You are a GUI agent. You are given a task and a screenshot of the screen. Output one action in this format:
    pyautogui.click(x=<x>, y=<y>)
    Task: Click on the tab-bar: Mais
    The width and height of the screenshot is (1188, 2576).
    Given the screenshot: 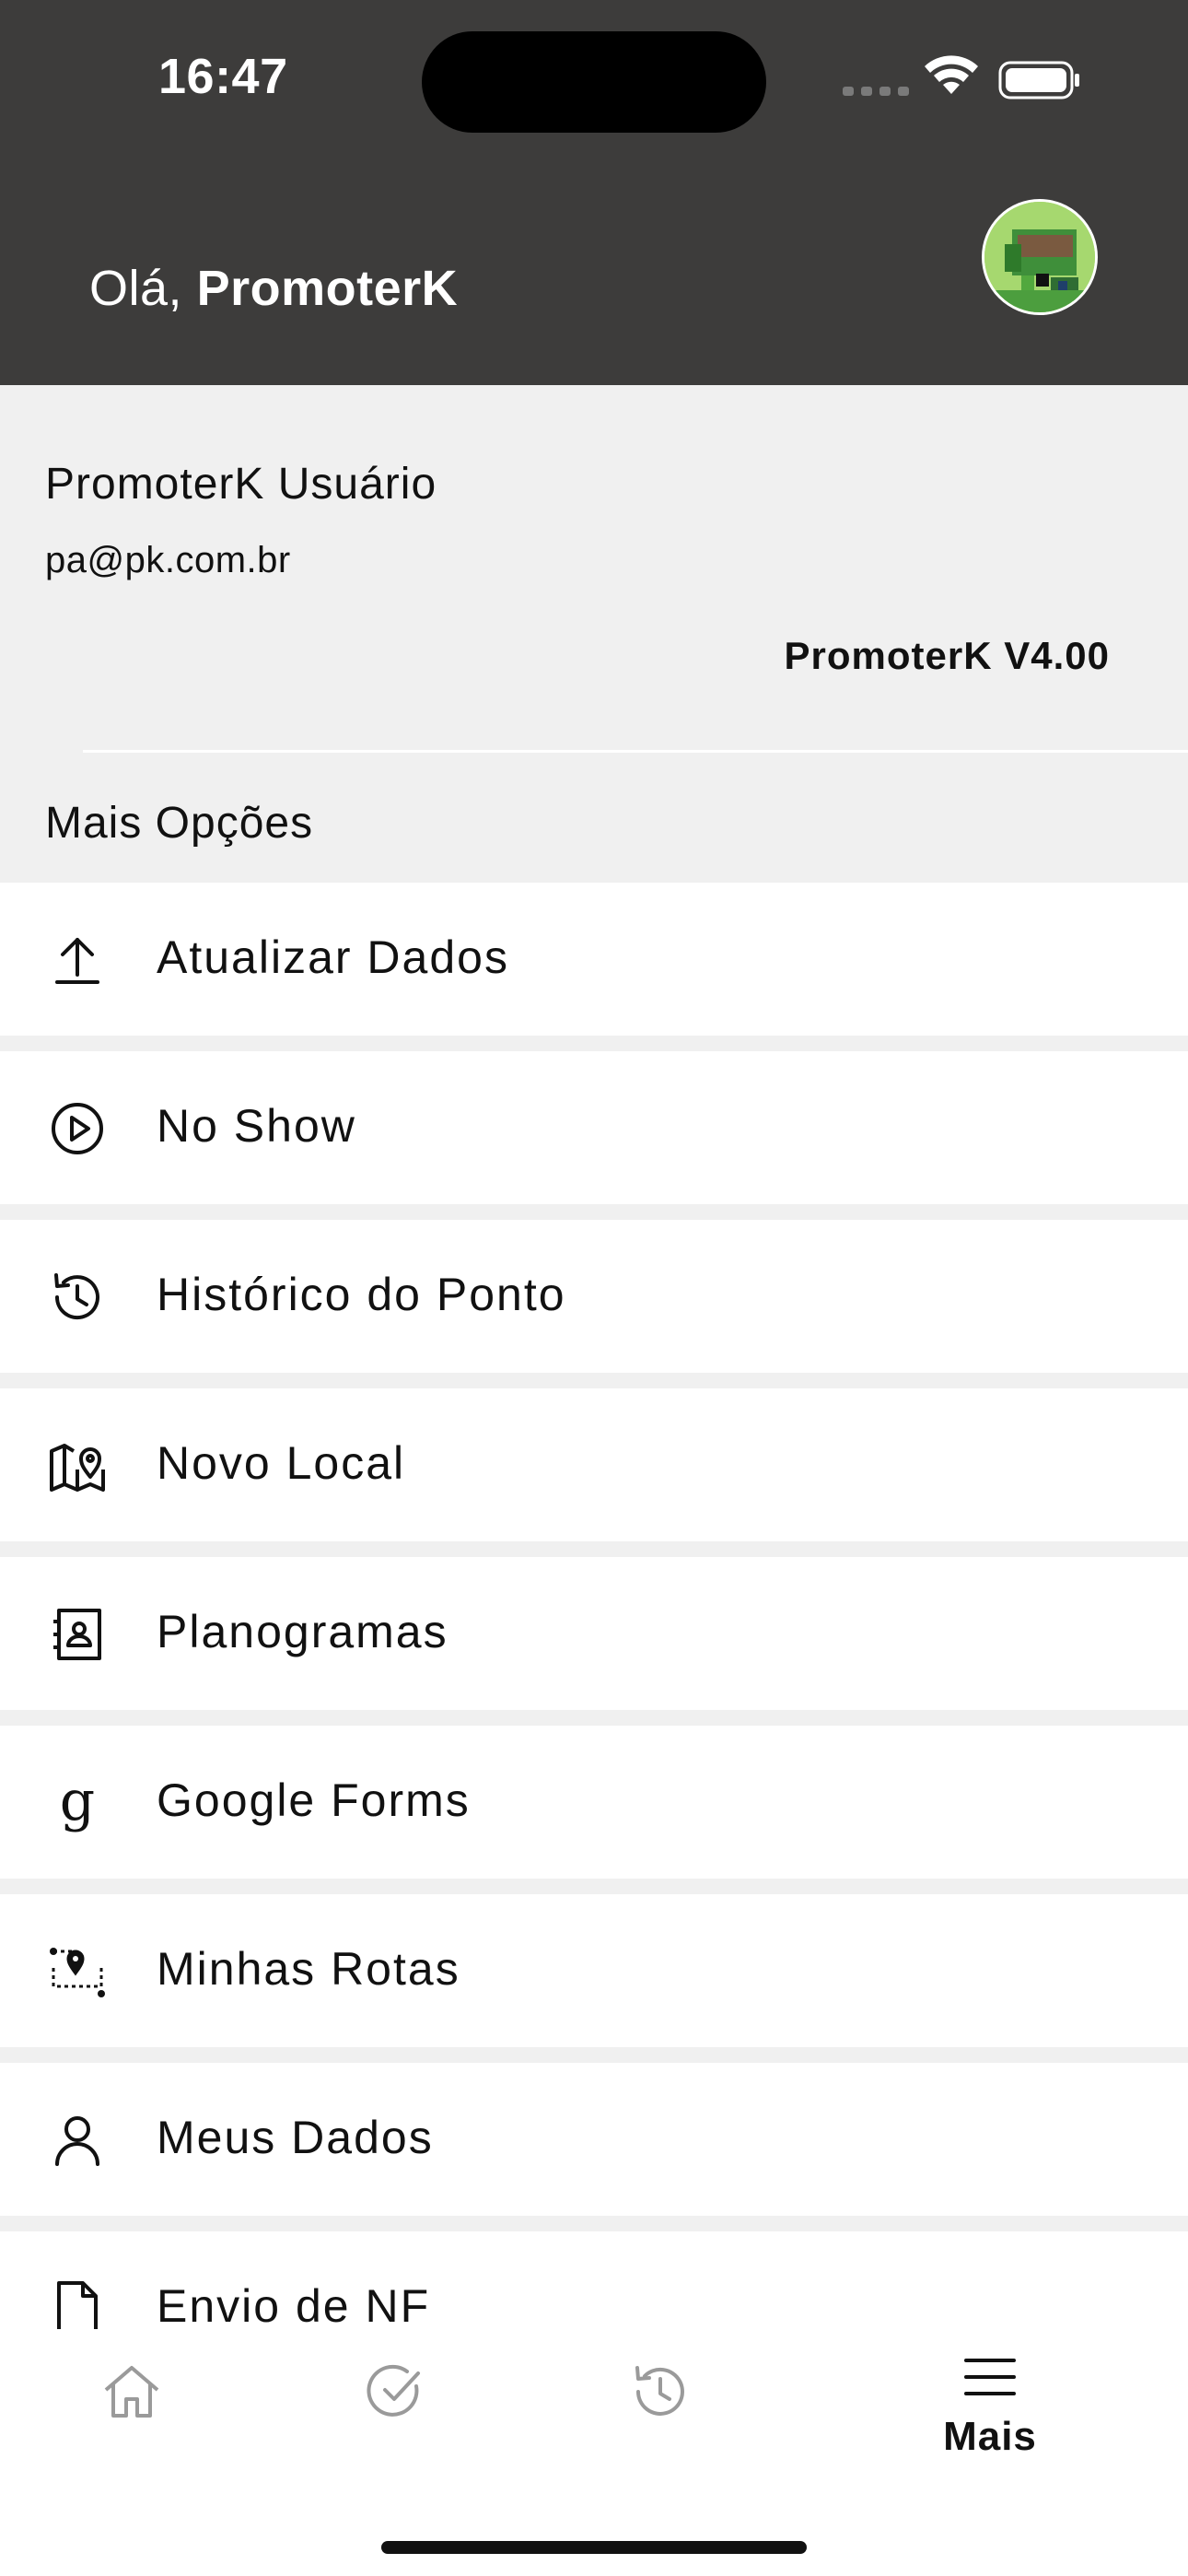 What is the action you would take?
    pyautogui.click(x=594, y=2452)
    